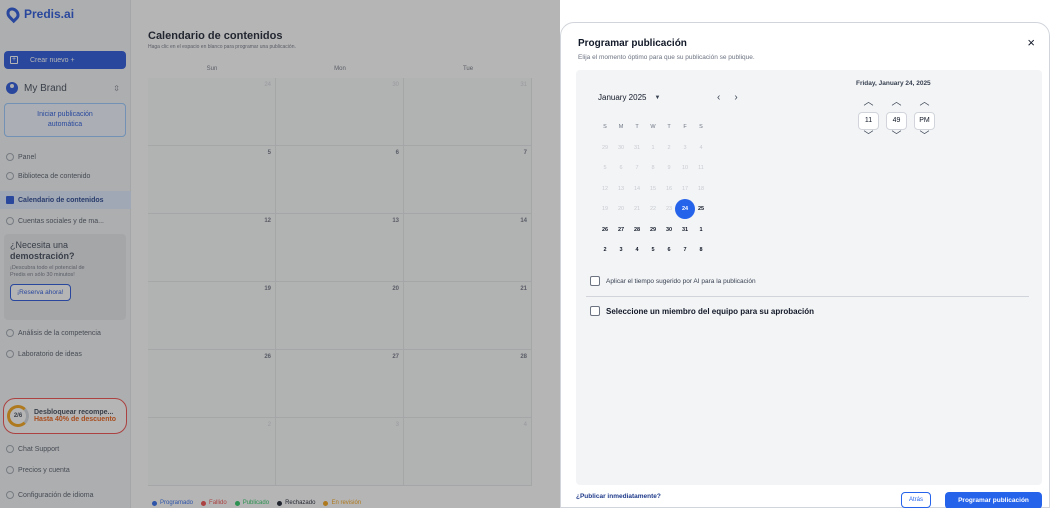 This screenshot has height=508, width=1050. I want to click on date-cell: 9, so click(669, 168).